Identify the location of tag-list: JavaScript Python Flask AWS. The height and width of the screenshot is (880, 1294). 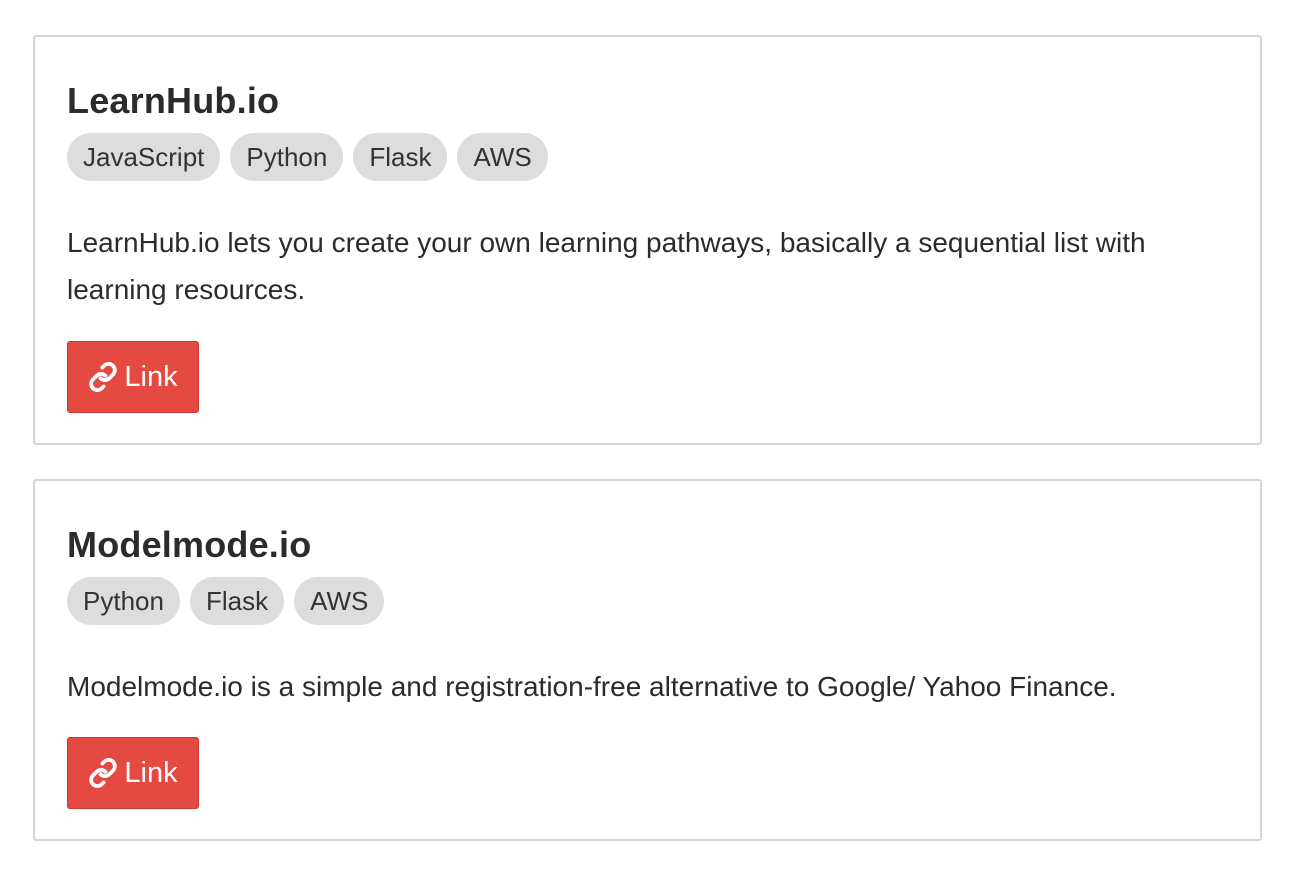
(307, 157).